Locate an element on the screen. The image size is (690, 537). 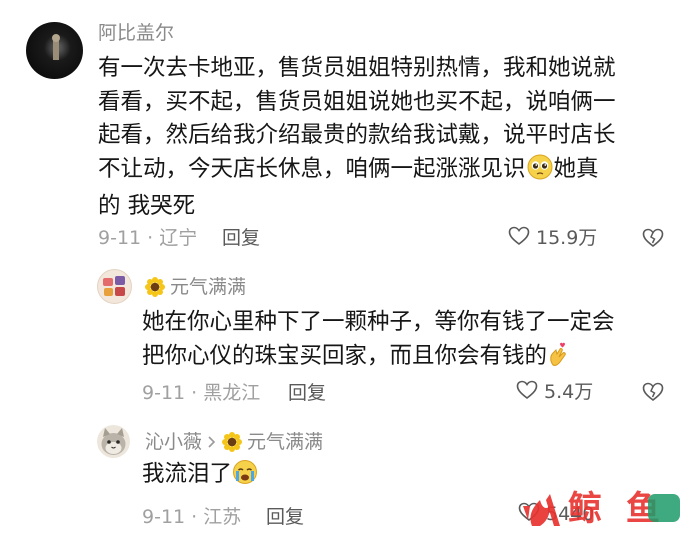
username-text: 元气满满 is located at coordinates (208, 287).